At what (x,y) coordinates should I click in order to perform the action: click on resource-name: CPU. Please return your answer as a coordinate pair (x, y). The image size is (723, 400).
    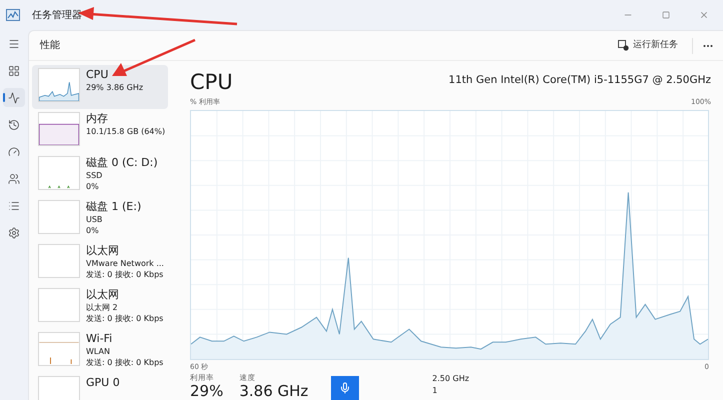
    Looking at the image, I should click on (98, 75).